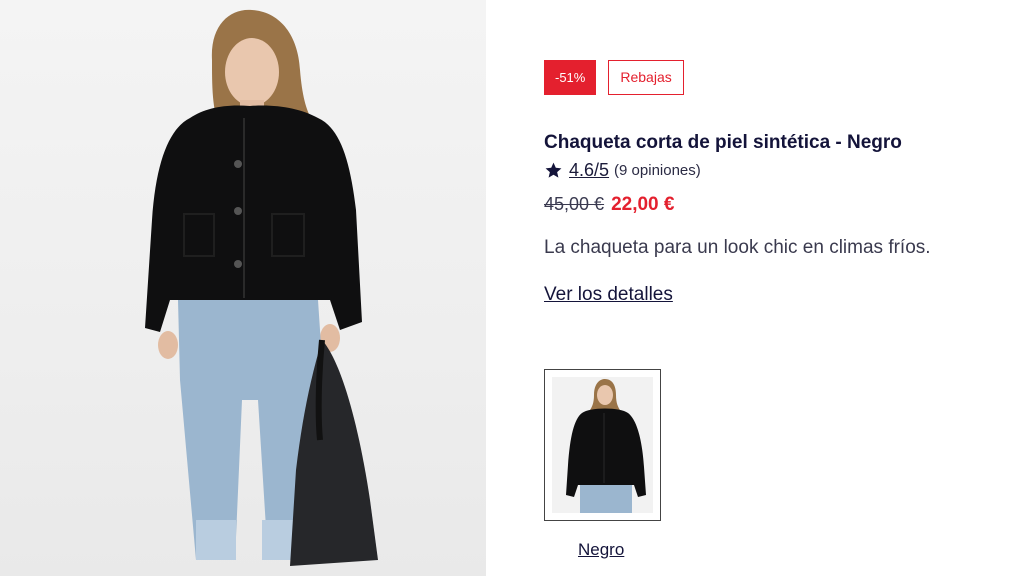  I want to click on star-icon, so click(553, 170).